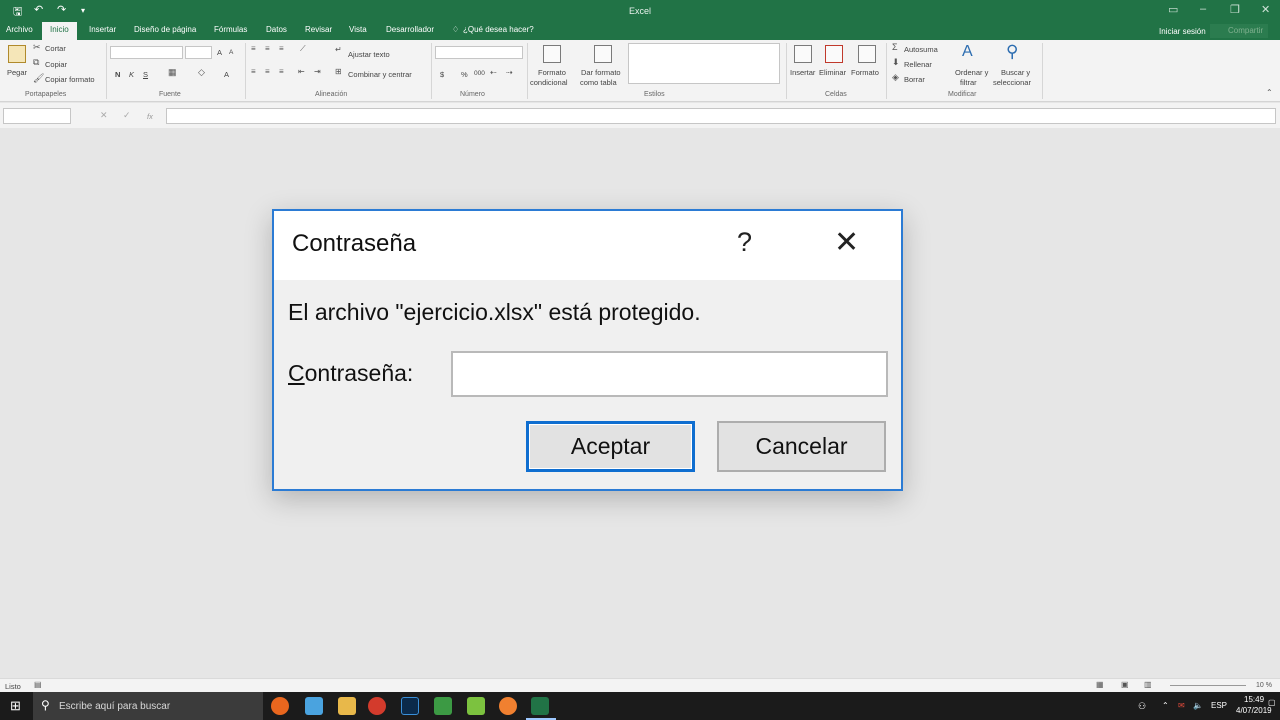 This screenshot has height=720, width=1280. What do you see at coordinates (198, 52) in the screenshot?
I see `font-size-select` at bounding box center [198, 52].